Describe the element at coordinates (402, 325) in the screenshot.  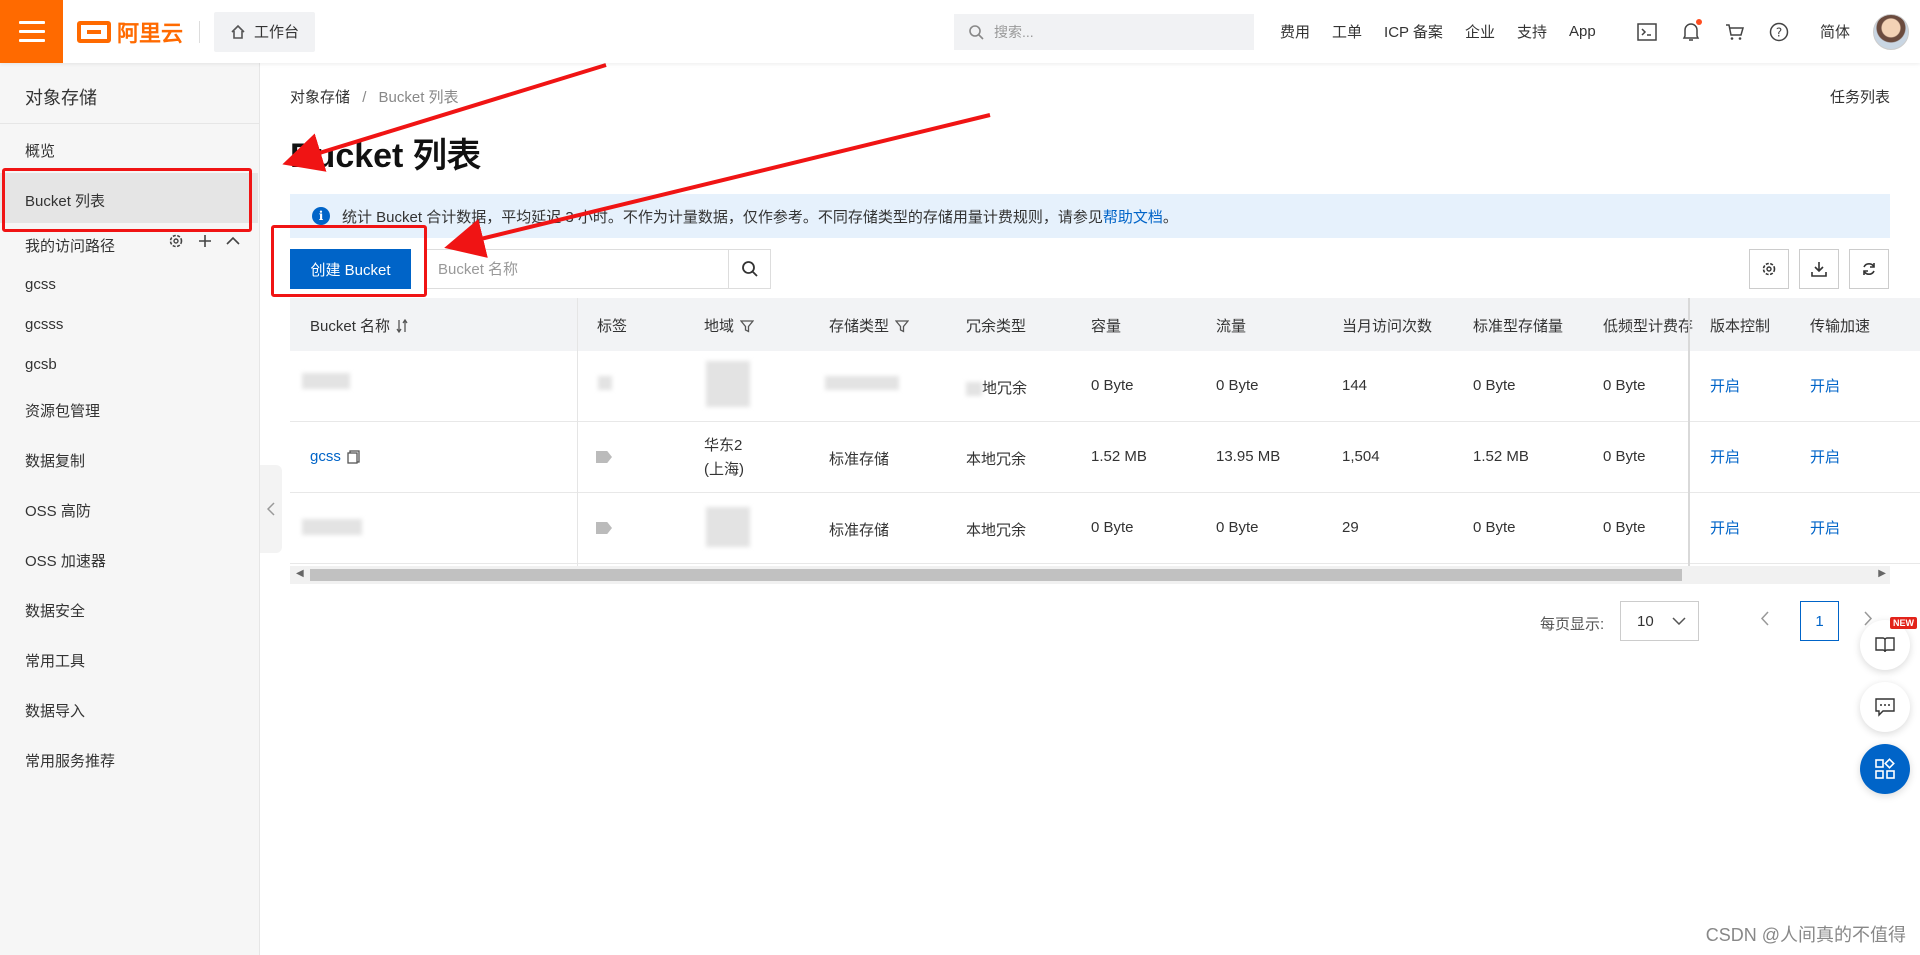
I see `sort-icon` at that location.